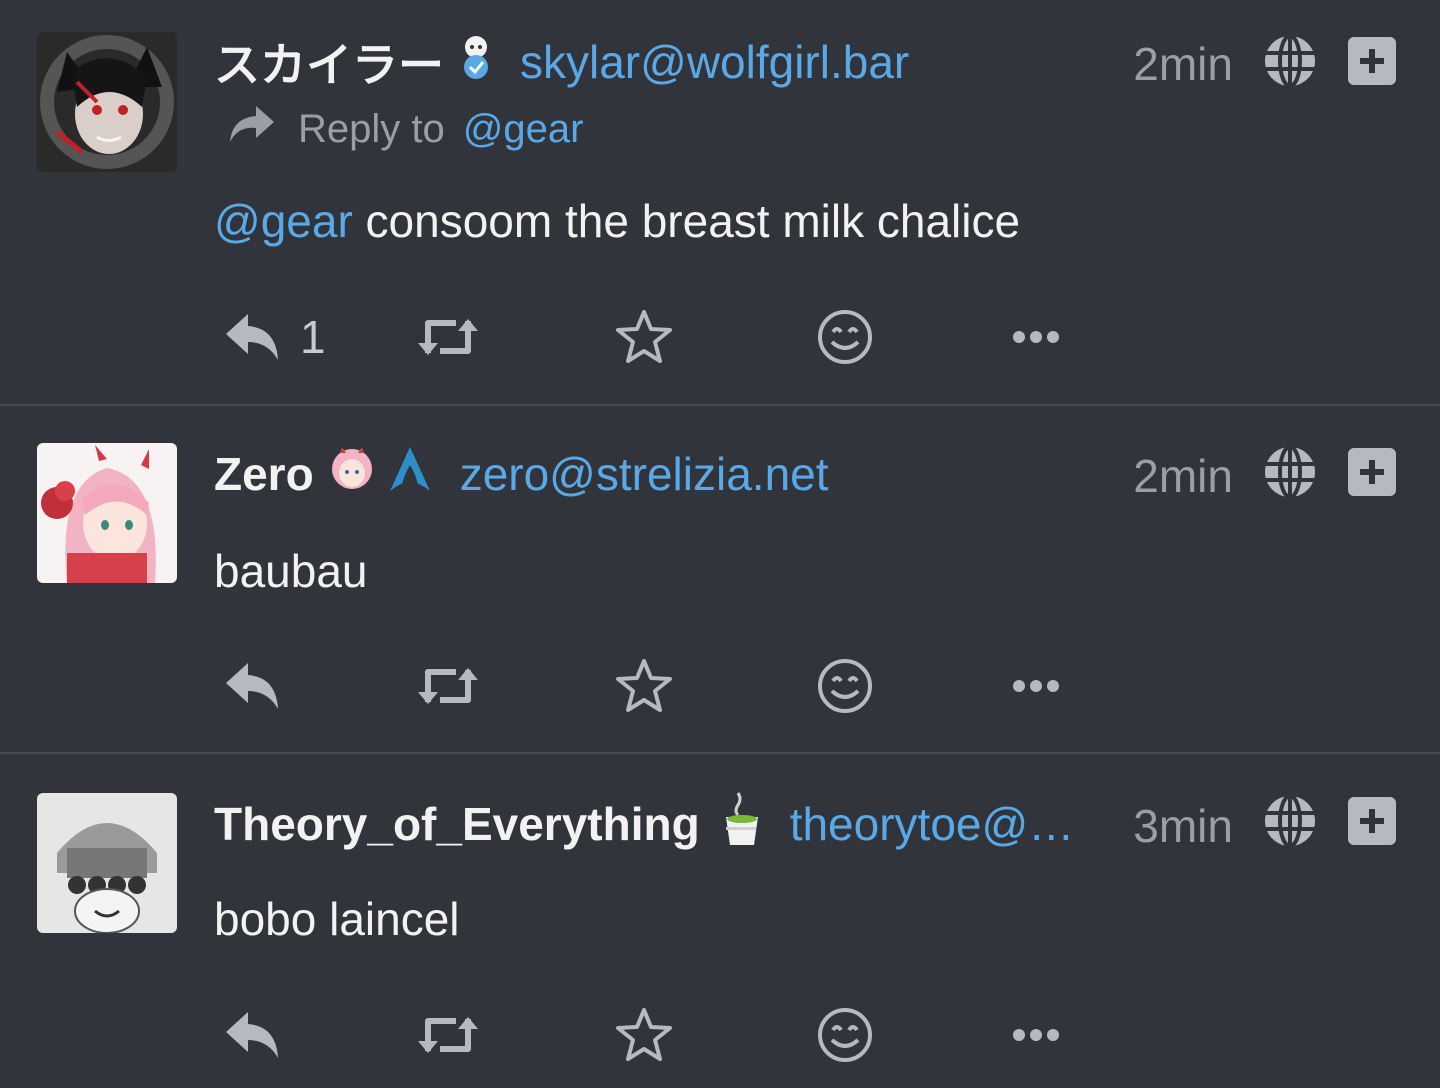 Image resolution: width=1440 pixels, height=1088 pixels. What do you see at coordinates (313, 337) in the screenshot?
I see `reply-count: 1` at bounding box center [313, 337].